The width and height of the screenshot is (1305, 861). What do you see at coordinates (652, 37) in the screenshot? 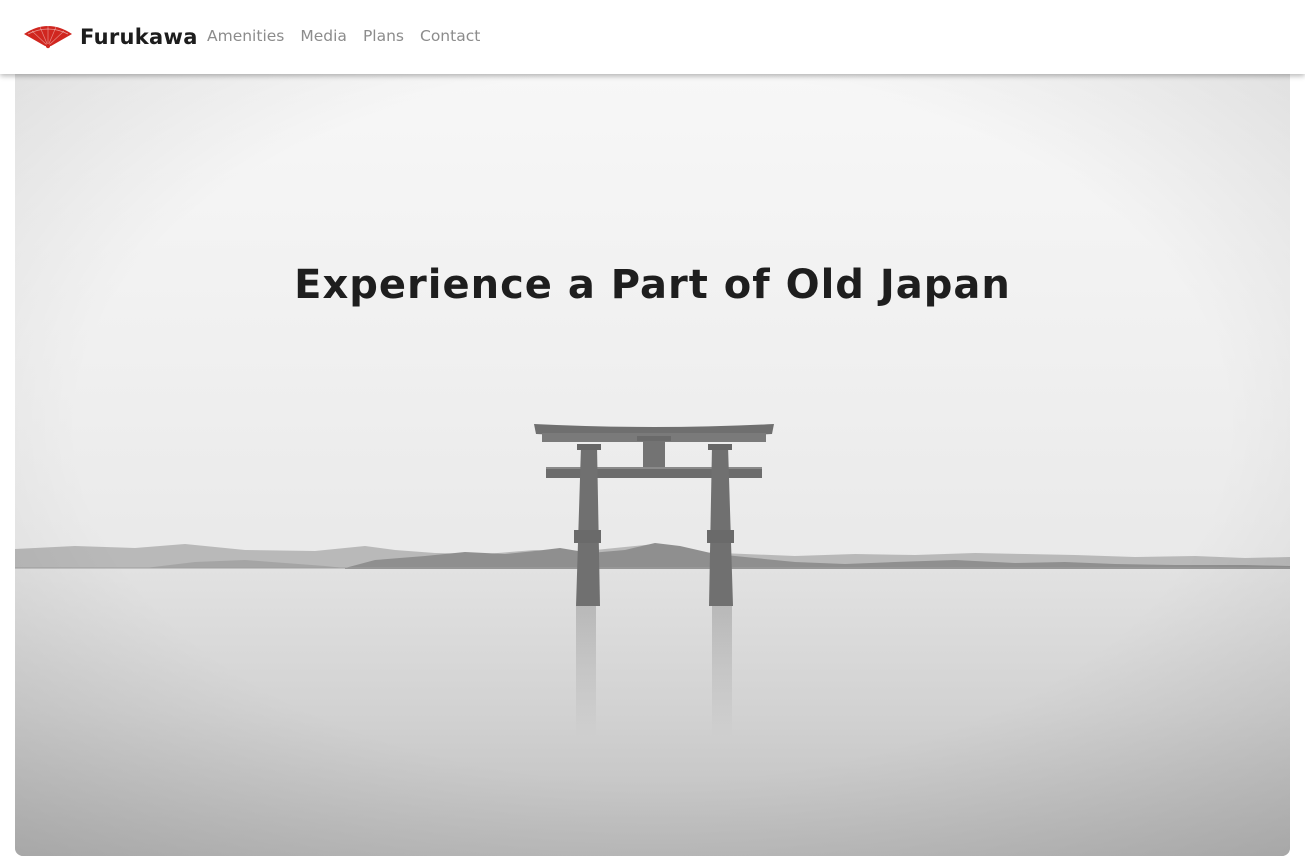
I see `navbar: Furukawa Amenities Media Plans Contact` at bounding box center [652, 37].